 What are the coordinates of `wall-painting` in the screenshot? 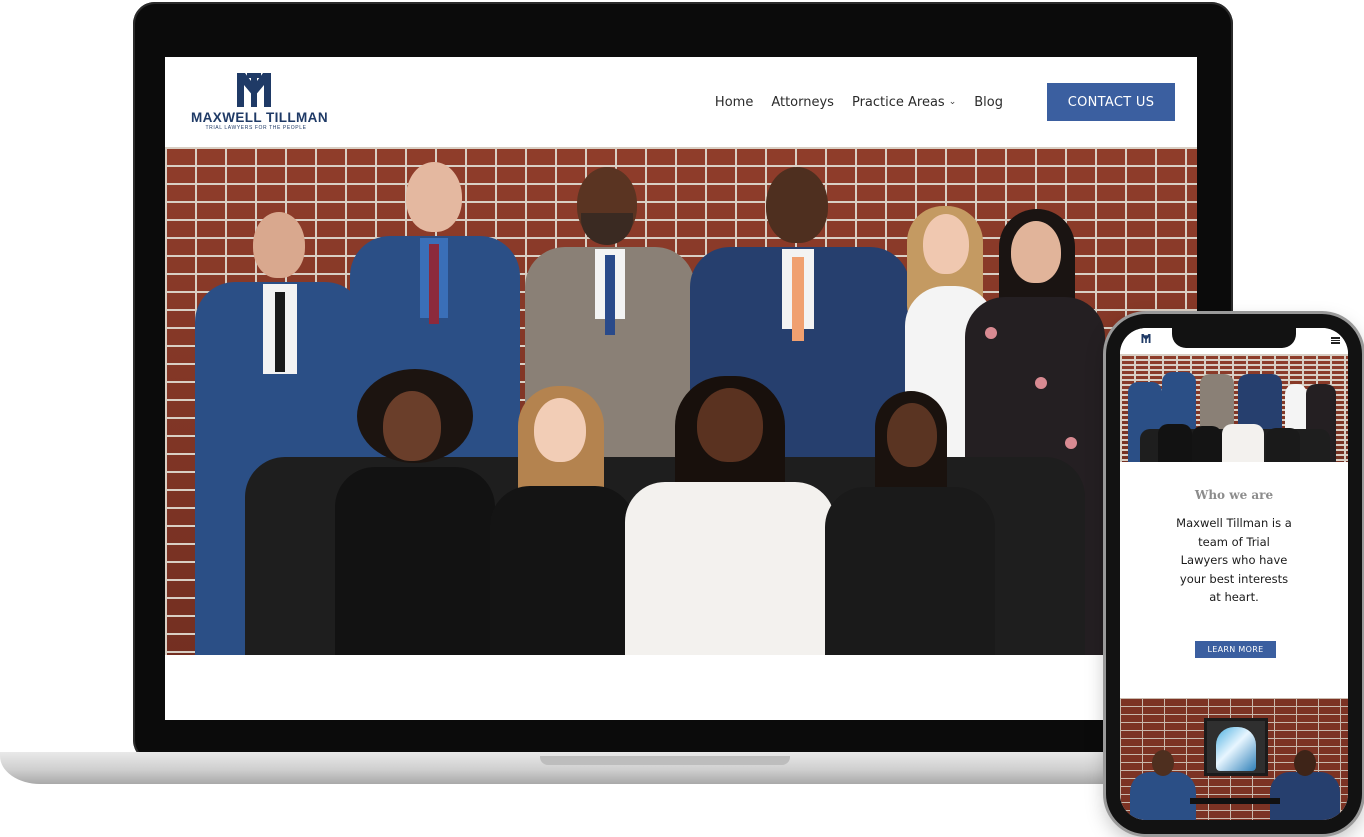 It's located at (1236, 747).